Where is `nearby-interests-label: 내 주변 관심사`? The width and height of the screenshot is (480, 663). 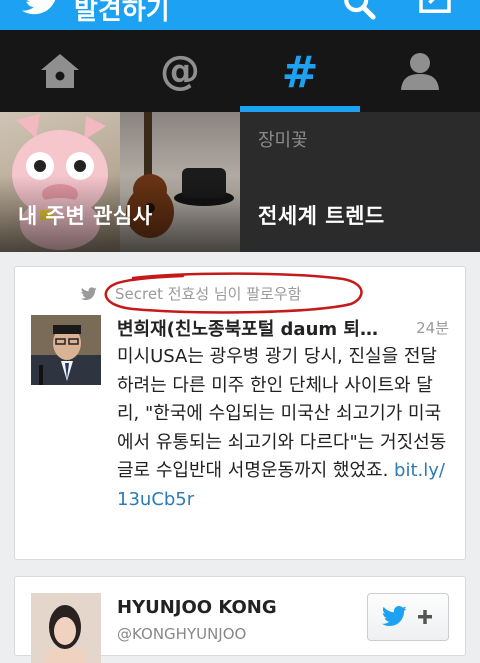 nearby-interests-label: 내 주변 관심사 is located at coordinates (85, 216).